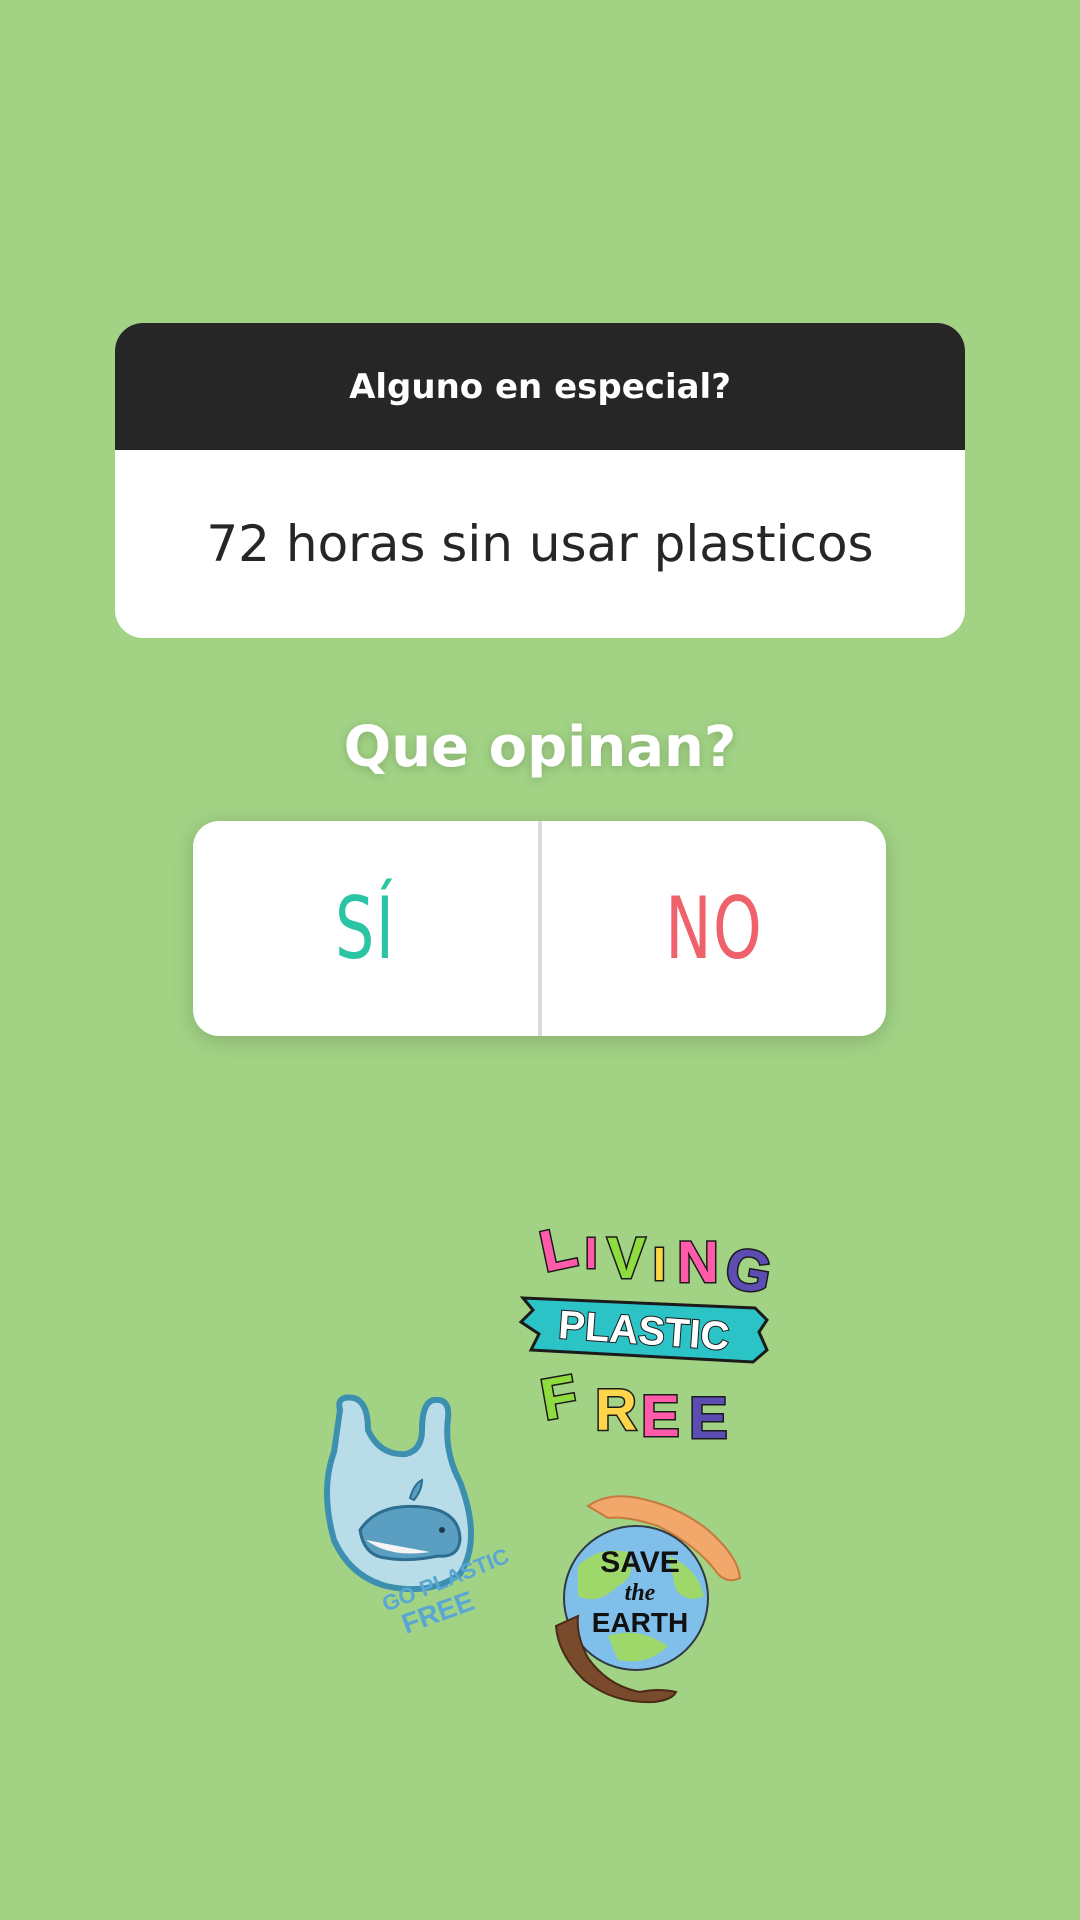 This screenshot has height=1920, width=1080. What do you see at coordinates (714, 928) in the screenshot?
I see `poll-option-no: NO` at bounding box center [714, 928].